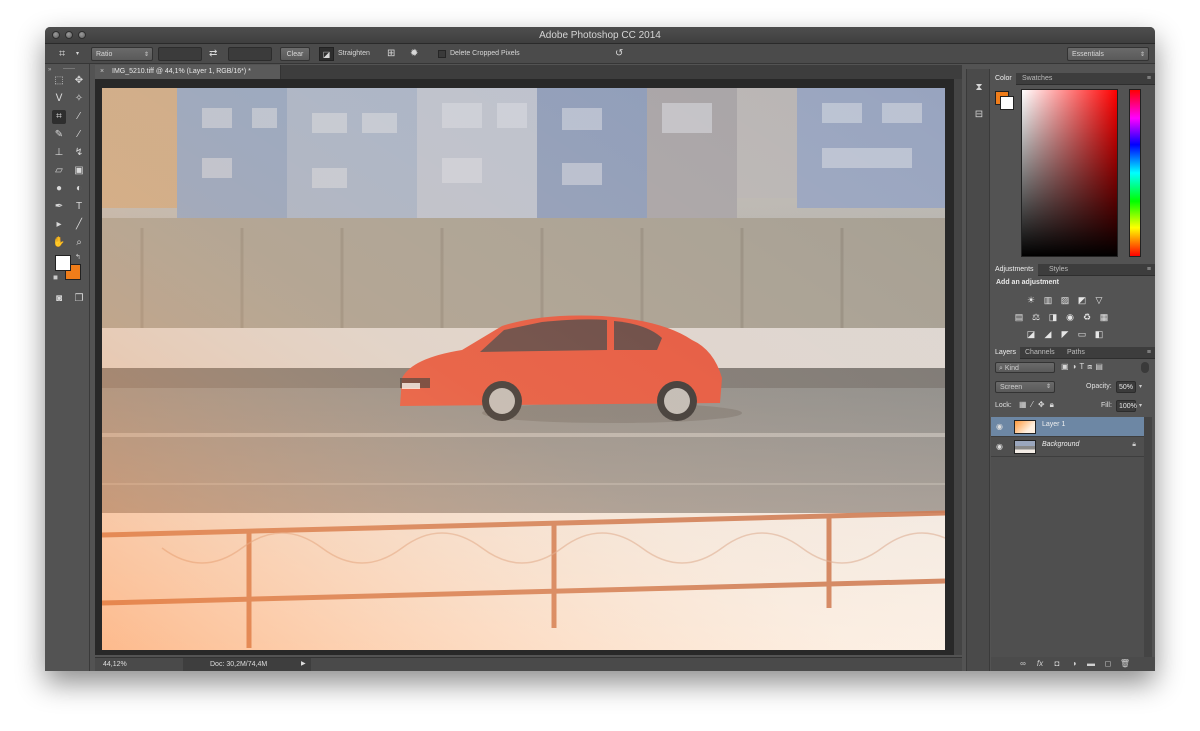 This screenshot has width=1200, height=731. Describe the element at coordinates (1053, 317) in the screenshot. I see `adjustment-row2-3-icon: ◨` at that location.